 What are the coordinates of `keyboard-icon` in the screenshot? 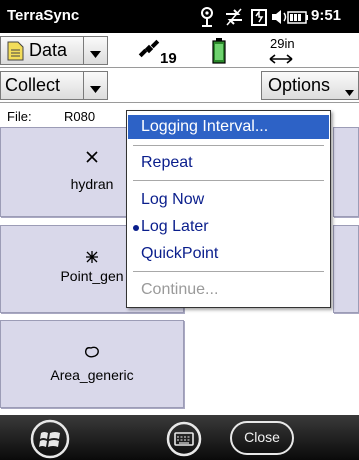 It's located at (184, 440).